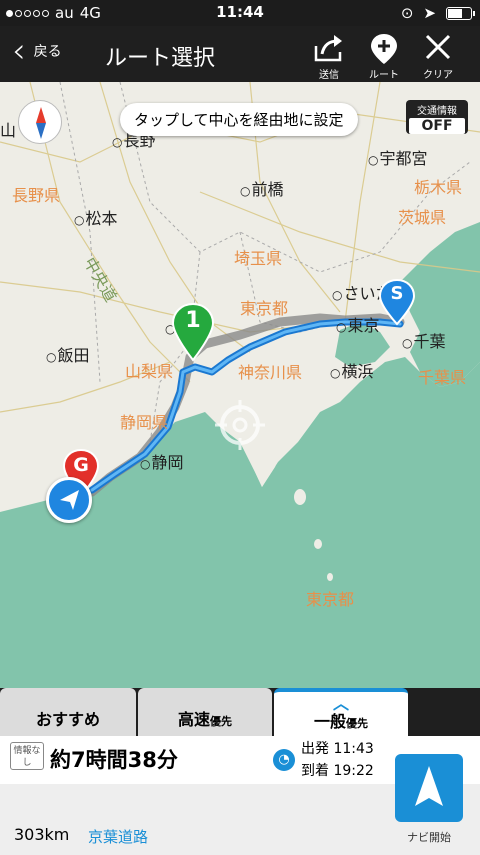  I want to click on share-icon, so click(329, 49).